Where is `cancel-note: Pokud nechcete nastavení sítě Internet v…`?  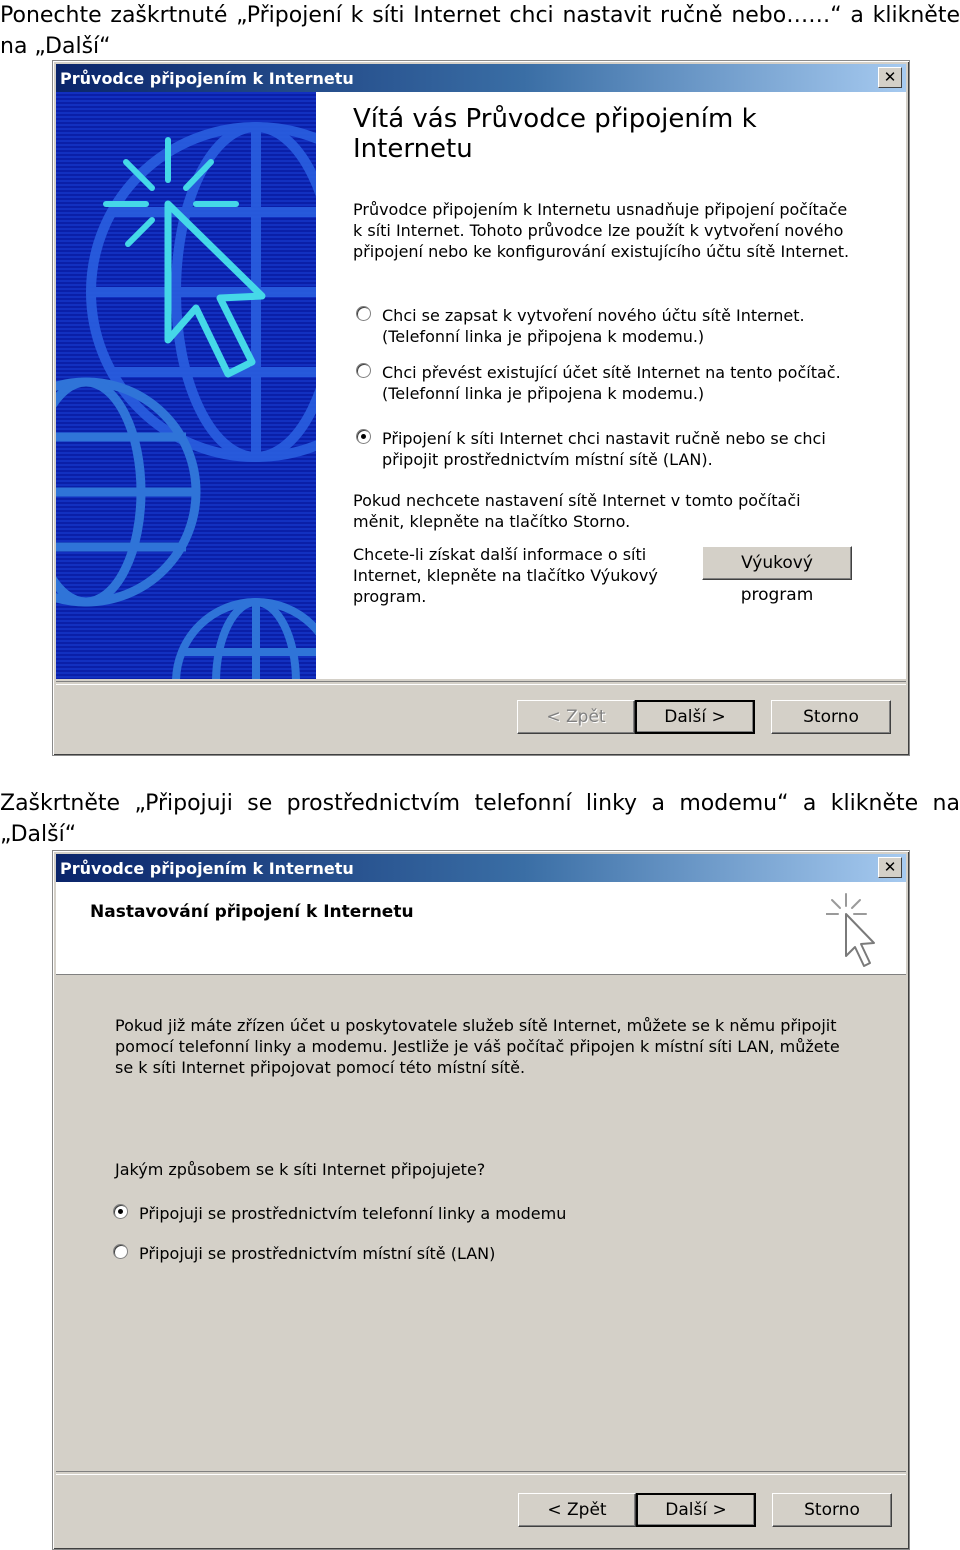 cancel-note: Pokud nechcete nastavení sítě Internet v… is located at coordinates (577, 511).